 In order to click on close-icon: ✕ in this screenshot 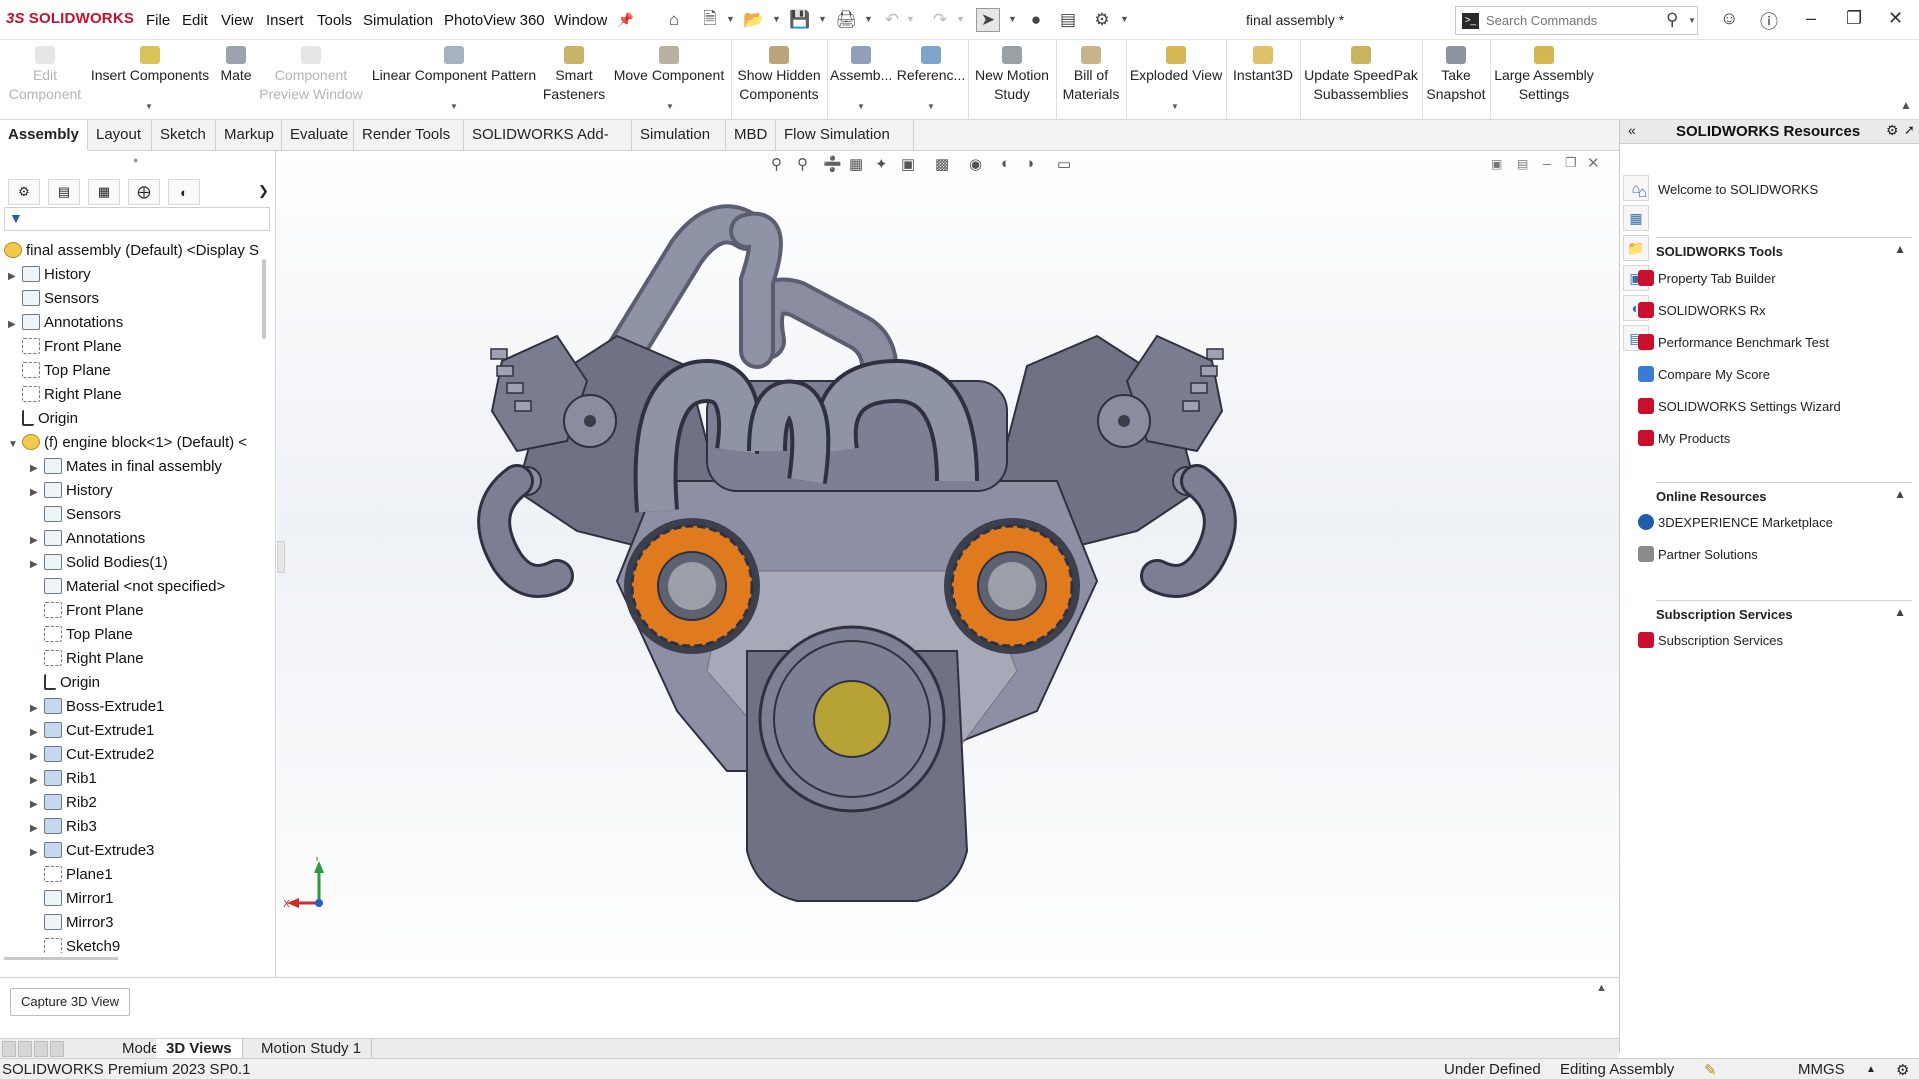, I will do `click(1895, 18)`.